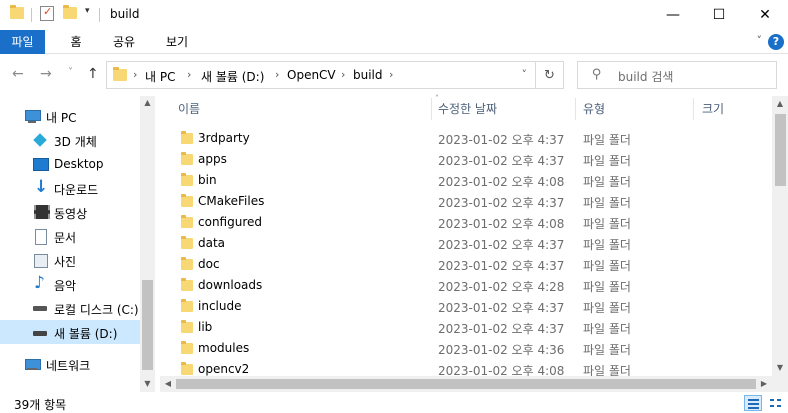 The width and height of the screenshot is (788, 413). Describe the element at coordinates (780, 384) in the screenshot. I see `scrollbar-corner` at that location.